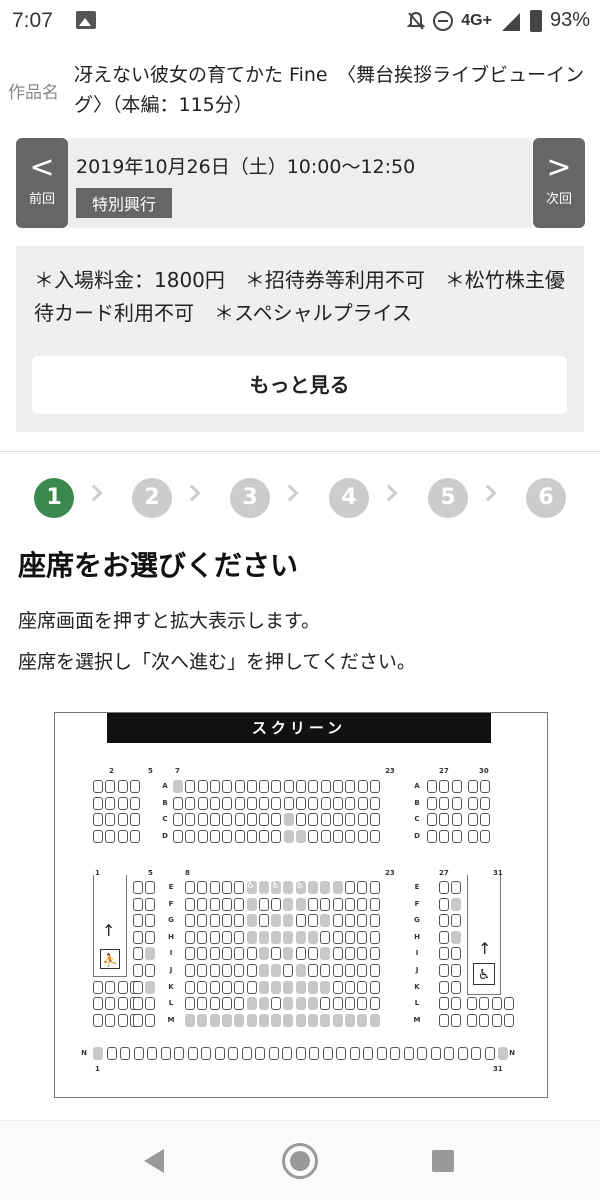 The image size is (600, 1200). I want to click on seat-I, so click(138, 954).